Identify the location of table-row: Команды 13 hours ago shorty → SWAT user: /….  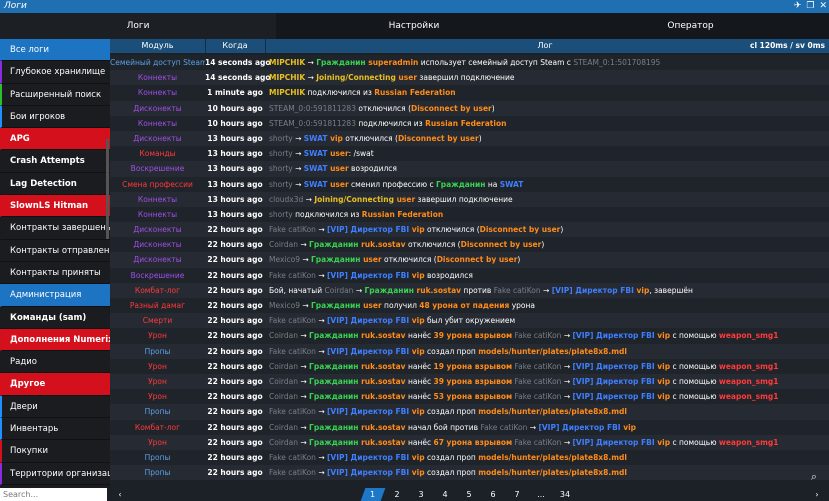
(469, 154).